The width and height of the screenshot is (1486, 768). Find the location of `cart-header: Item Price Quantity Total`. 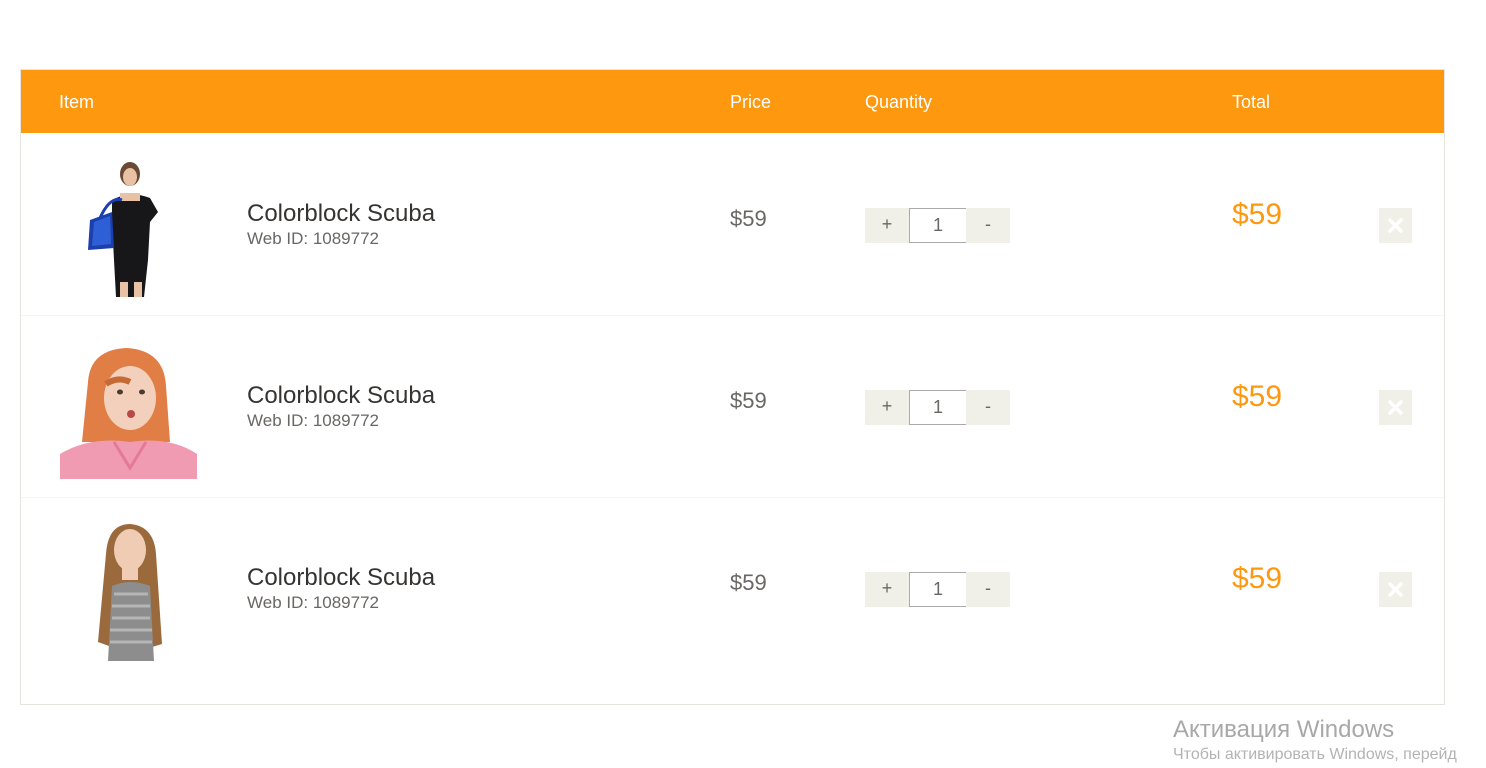

cart-header: Item Price Quantity Total is located at coordinates (732, 101).